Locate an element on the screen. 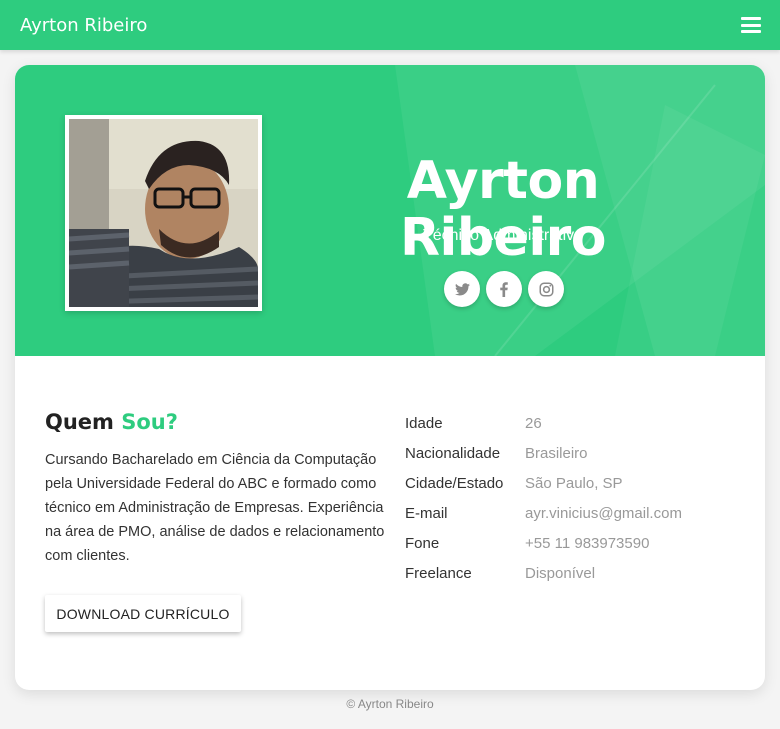 The image size is (780, 729). info-row-freelance: Freelance Disponível is located at coordinates (575, 573).